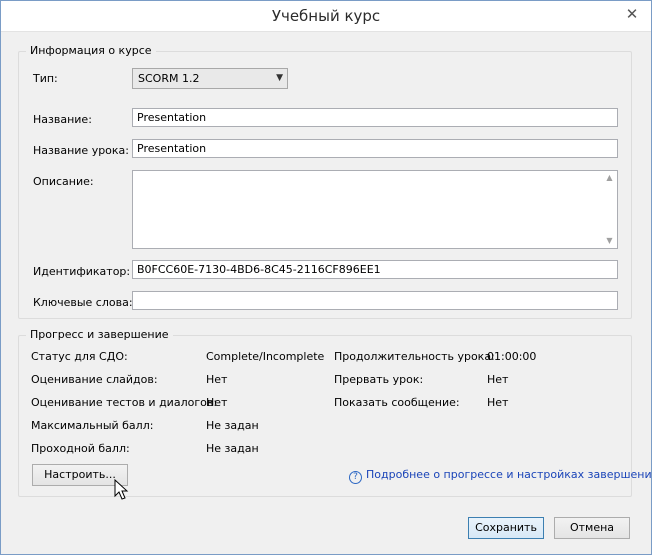 Image resolution: width=652 pixels, height=555 pixels. Describe the element at coordinates (169, 78) in the screenshot. I see `type-select-value: SCORM 1.2` at that location.